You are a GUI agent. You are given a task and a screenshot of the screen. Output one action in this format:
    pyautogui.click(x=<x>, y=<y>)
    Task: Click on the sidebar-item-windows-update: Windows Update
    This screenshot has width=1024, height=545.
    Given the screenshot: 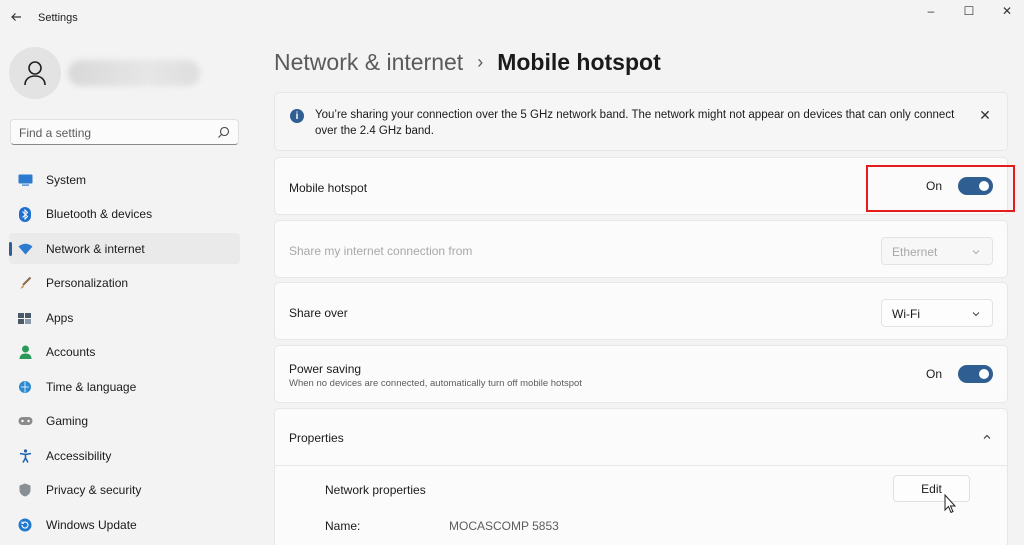 What is the action you would take?
    pyautogui.click(x=124, y=524)
    